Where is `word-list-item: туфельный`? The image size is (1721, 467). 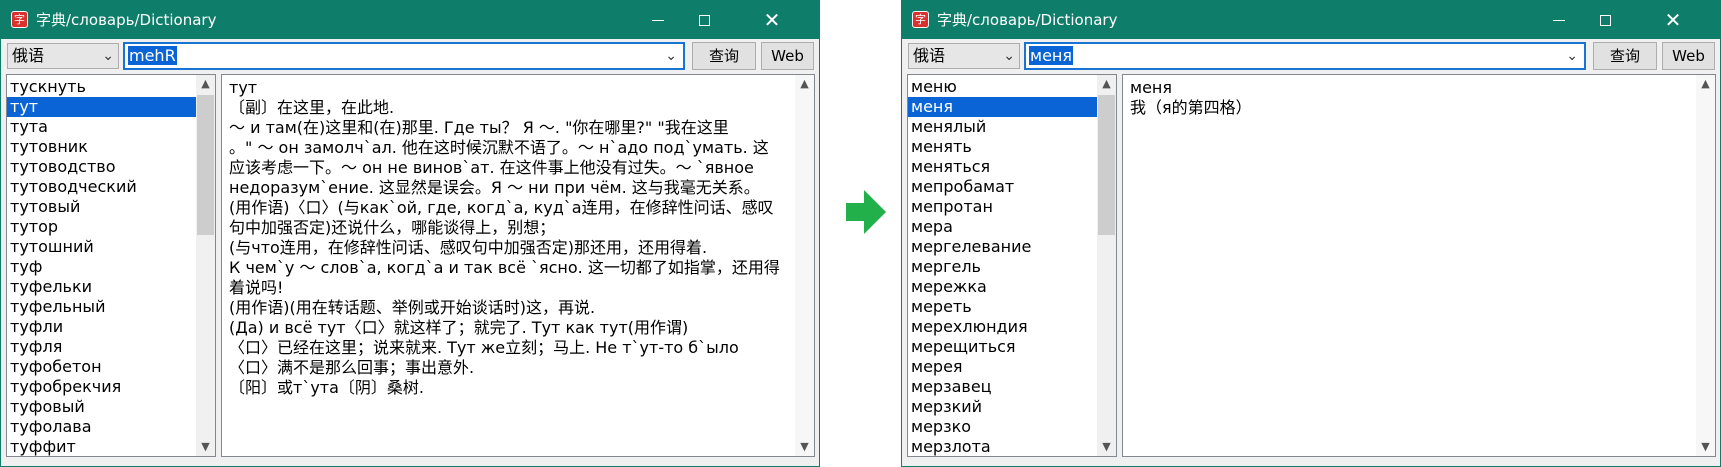
word-list-item: туфельный is located at coordinates (101, 307).